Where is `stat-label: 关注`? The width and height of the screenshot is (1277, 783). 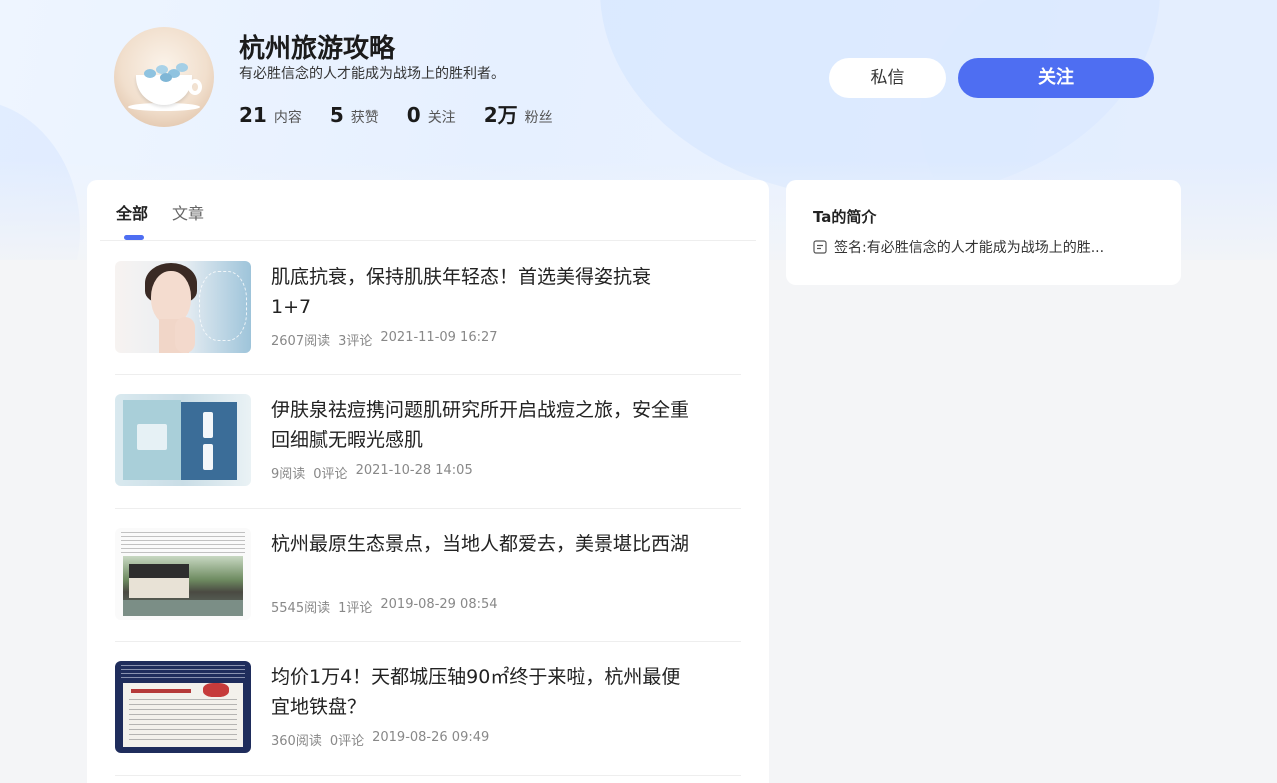 stat-label: 关注 is located at coordinates (441, 118).